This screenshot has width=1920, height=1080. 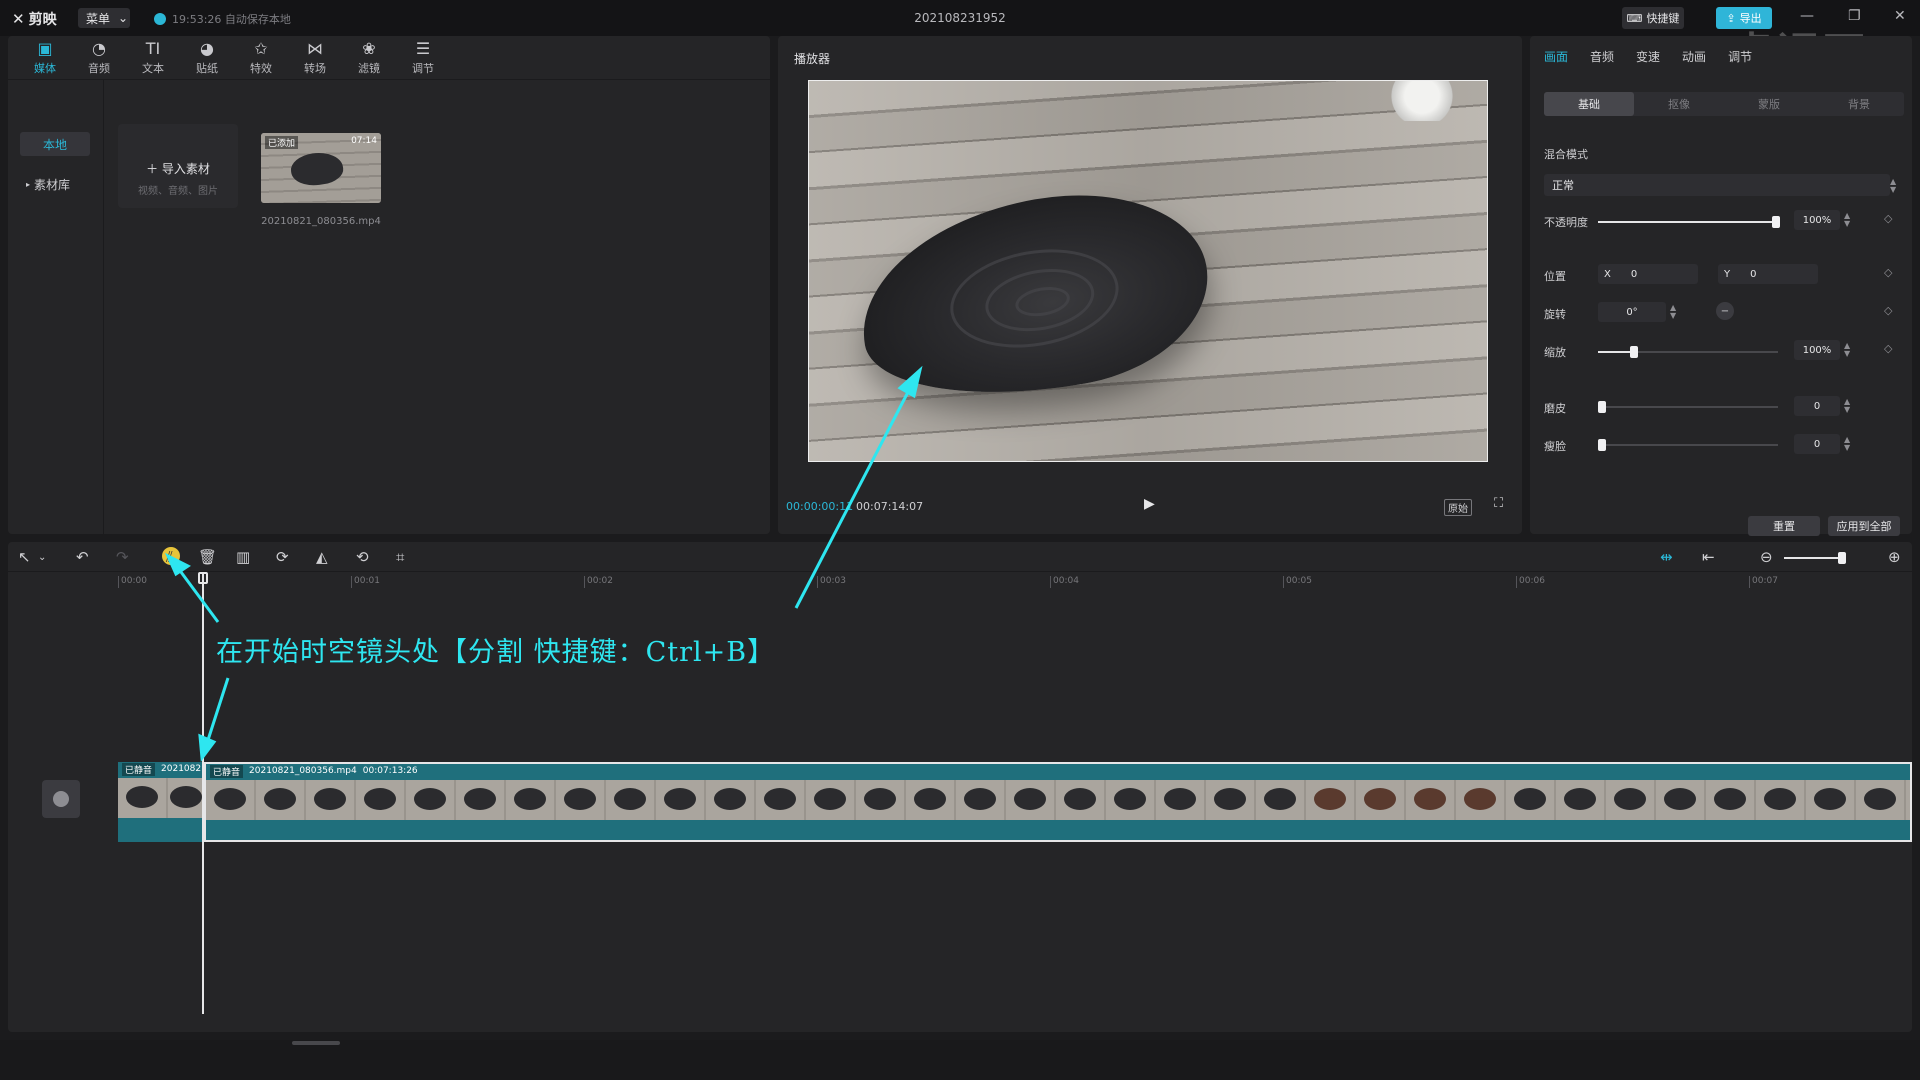 What do you see at coordinates (207, 58) in the screenshot?
I see `tab-sticker: ◕ 贴纸` at bounding box center [207, 58].